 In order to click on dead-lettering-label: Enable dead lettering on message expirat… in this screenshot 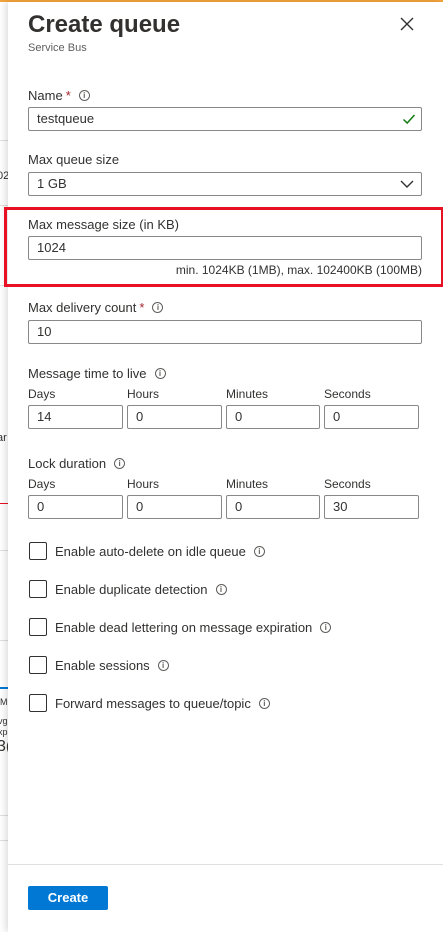, I will do `click(184, 627)`.